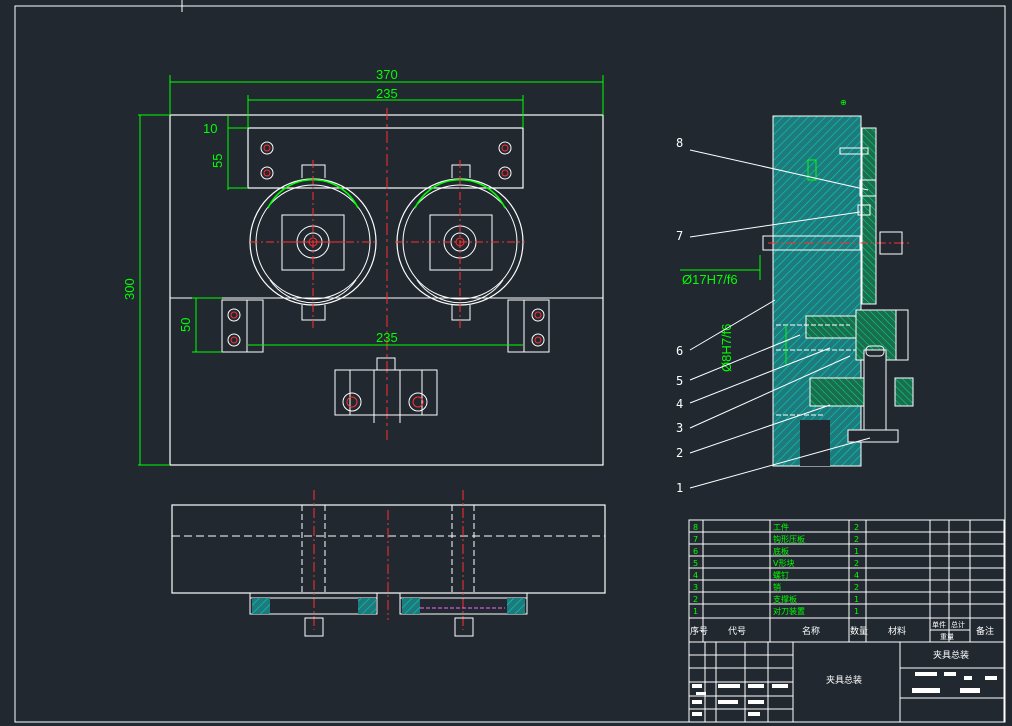 The image size is (1012, 726). What do you see at coordinates (783, 563) in the screenshot?
I see `svg-text: V形块` at bounding box center [783, 563].